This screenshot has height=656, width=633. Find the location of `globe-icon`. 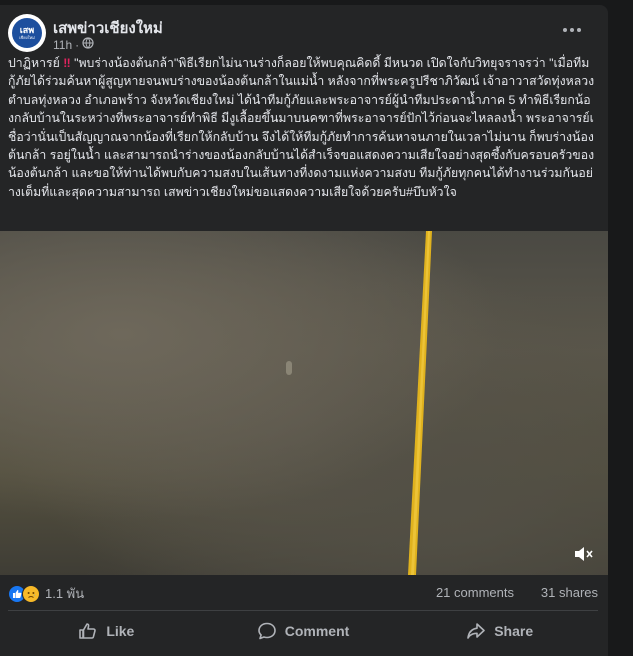

globe-icon is located at coordinates (88, 44).